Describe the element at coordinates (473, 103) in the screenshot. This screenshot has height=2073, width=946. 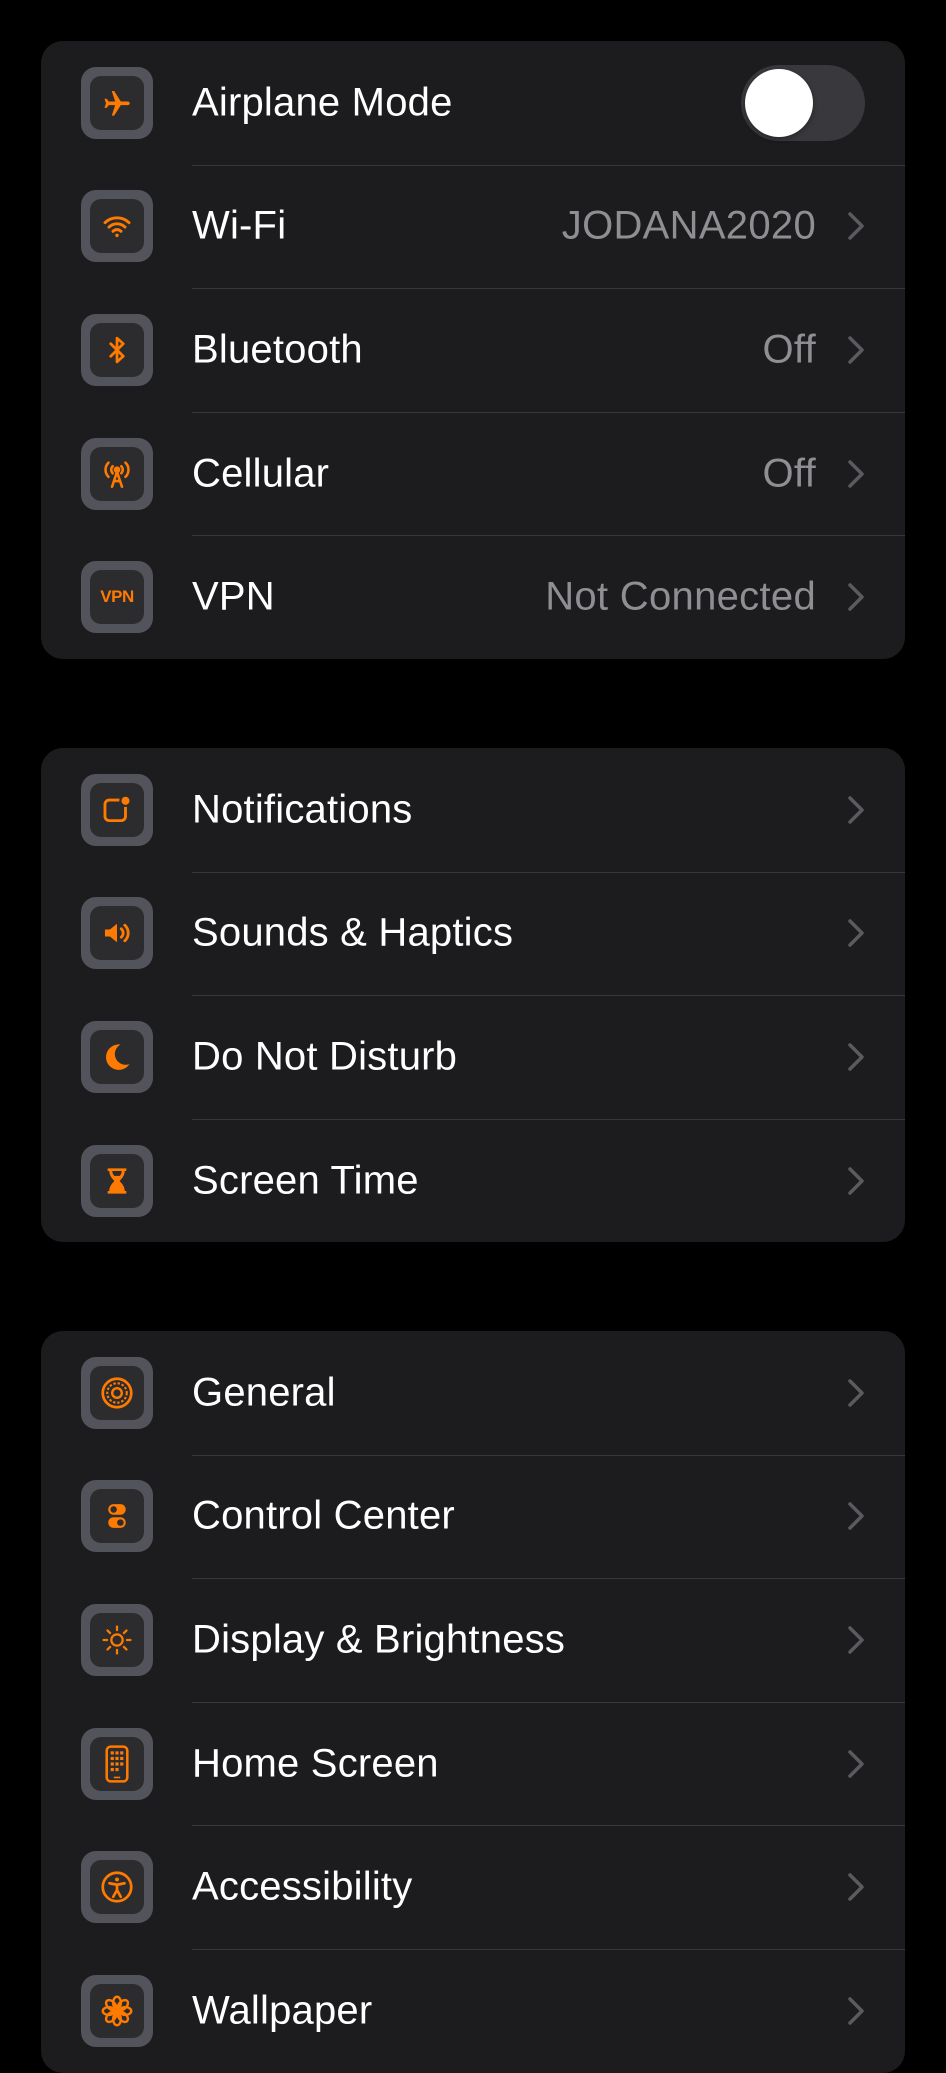
I see `row-airplane-mode: Airplane Mode` at that location.